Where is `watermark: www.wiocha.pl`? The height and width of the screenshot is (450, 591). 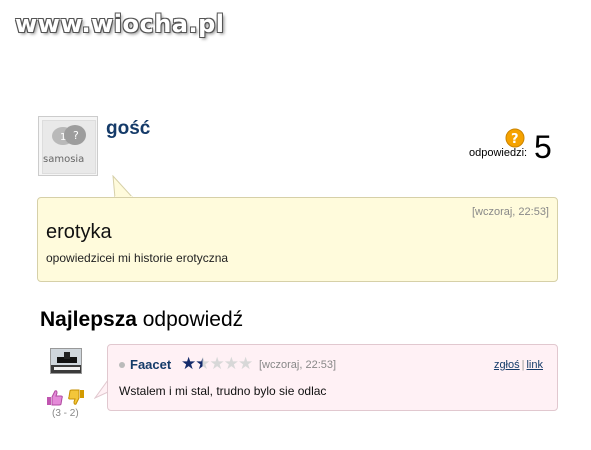
watermark: www.wiocha.pl is located at coordinates (120, 24).